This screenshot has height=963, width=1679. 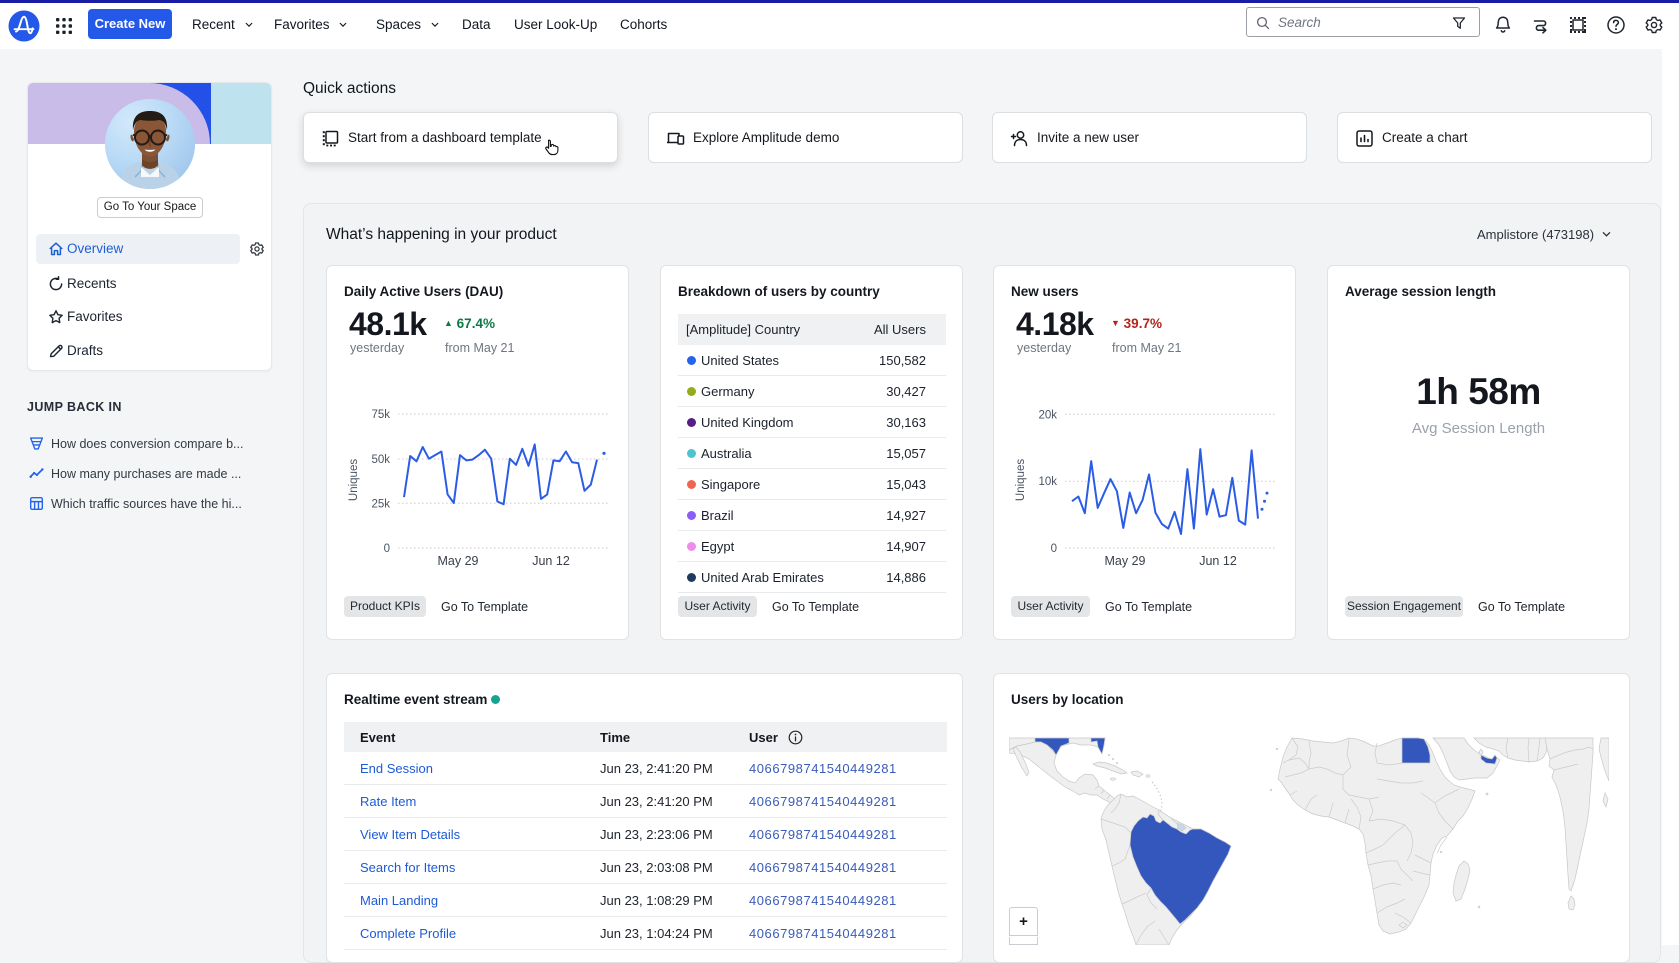 What do you see at coordinates (380, 460) in the screenshot?
I see `svg-text: 50k` at bounding box center [380, 460].